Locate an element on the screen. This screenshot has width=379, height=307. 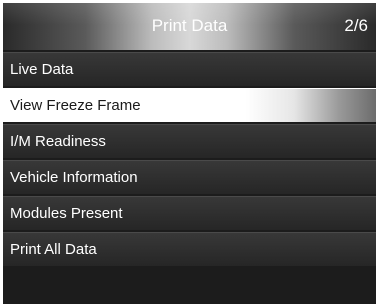
menu-item-im-readiness: I/M Readiness is located at coordinates (189, 141).